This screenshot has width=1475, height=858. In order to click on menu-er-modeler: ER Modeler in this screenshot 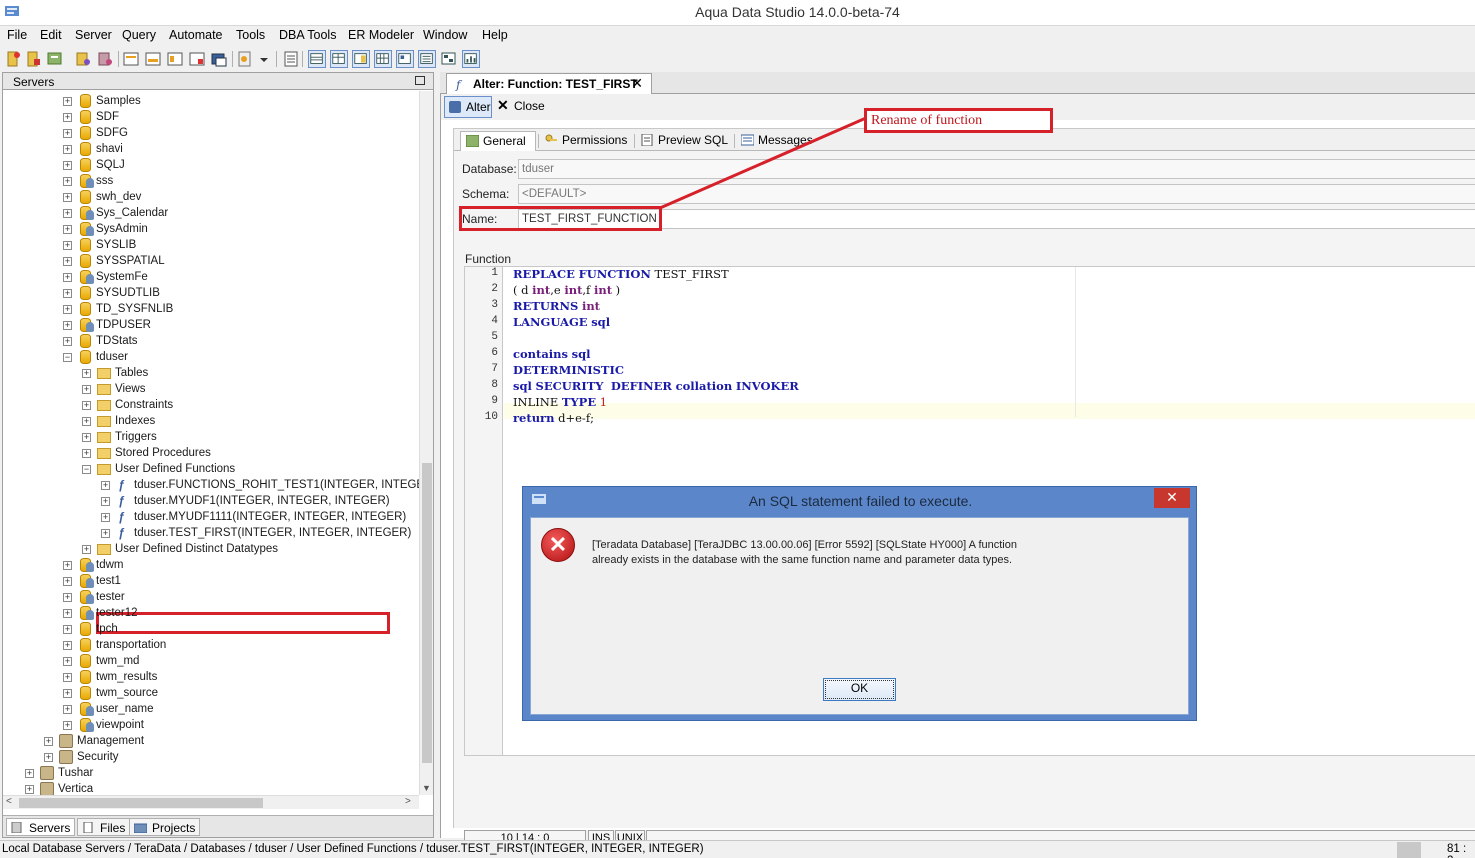, I will do `click(381, 35)`.